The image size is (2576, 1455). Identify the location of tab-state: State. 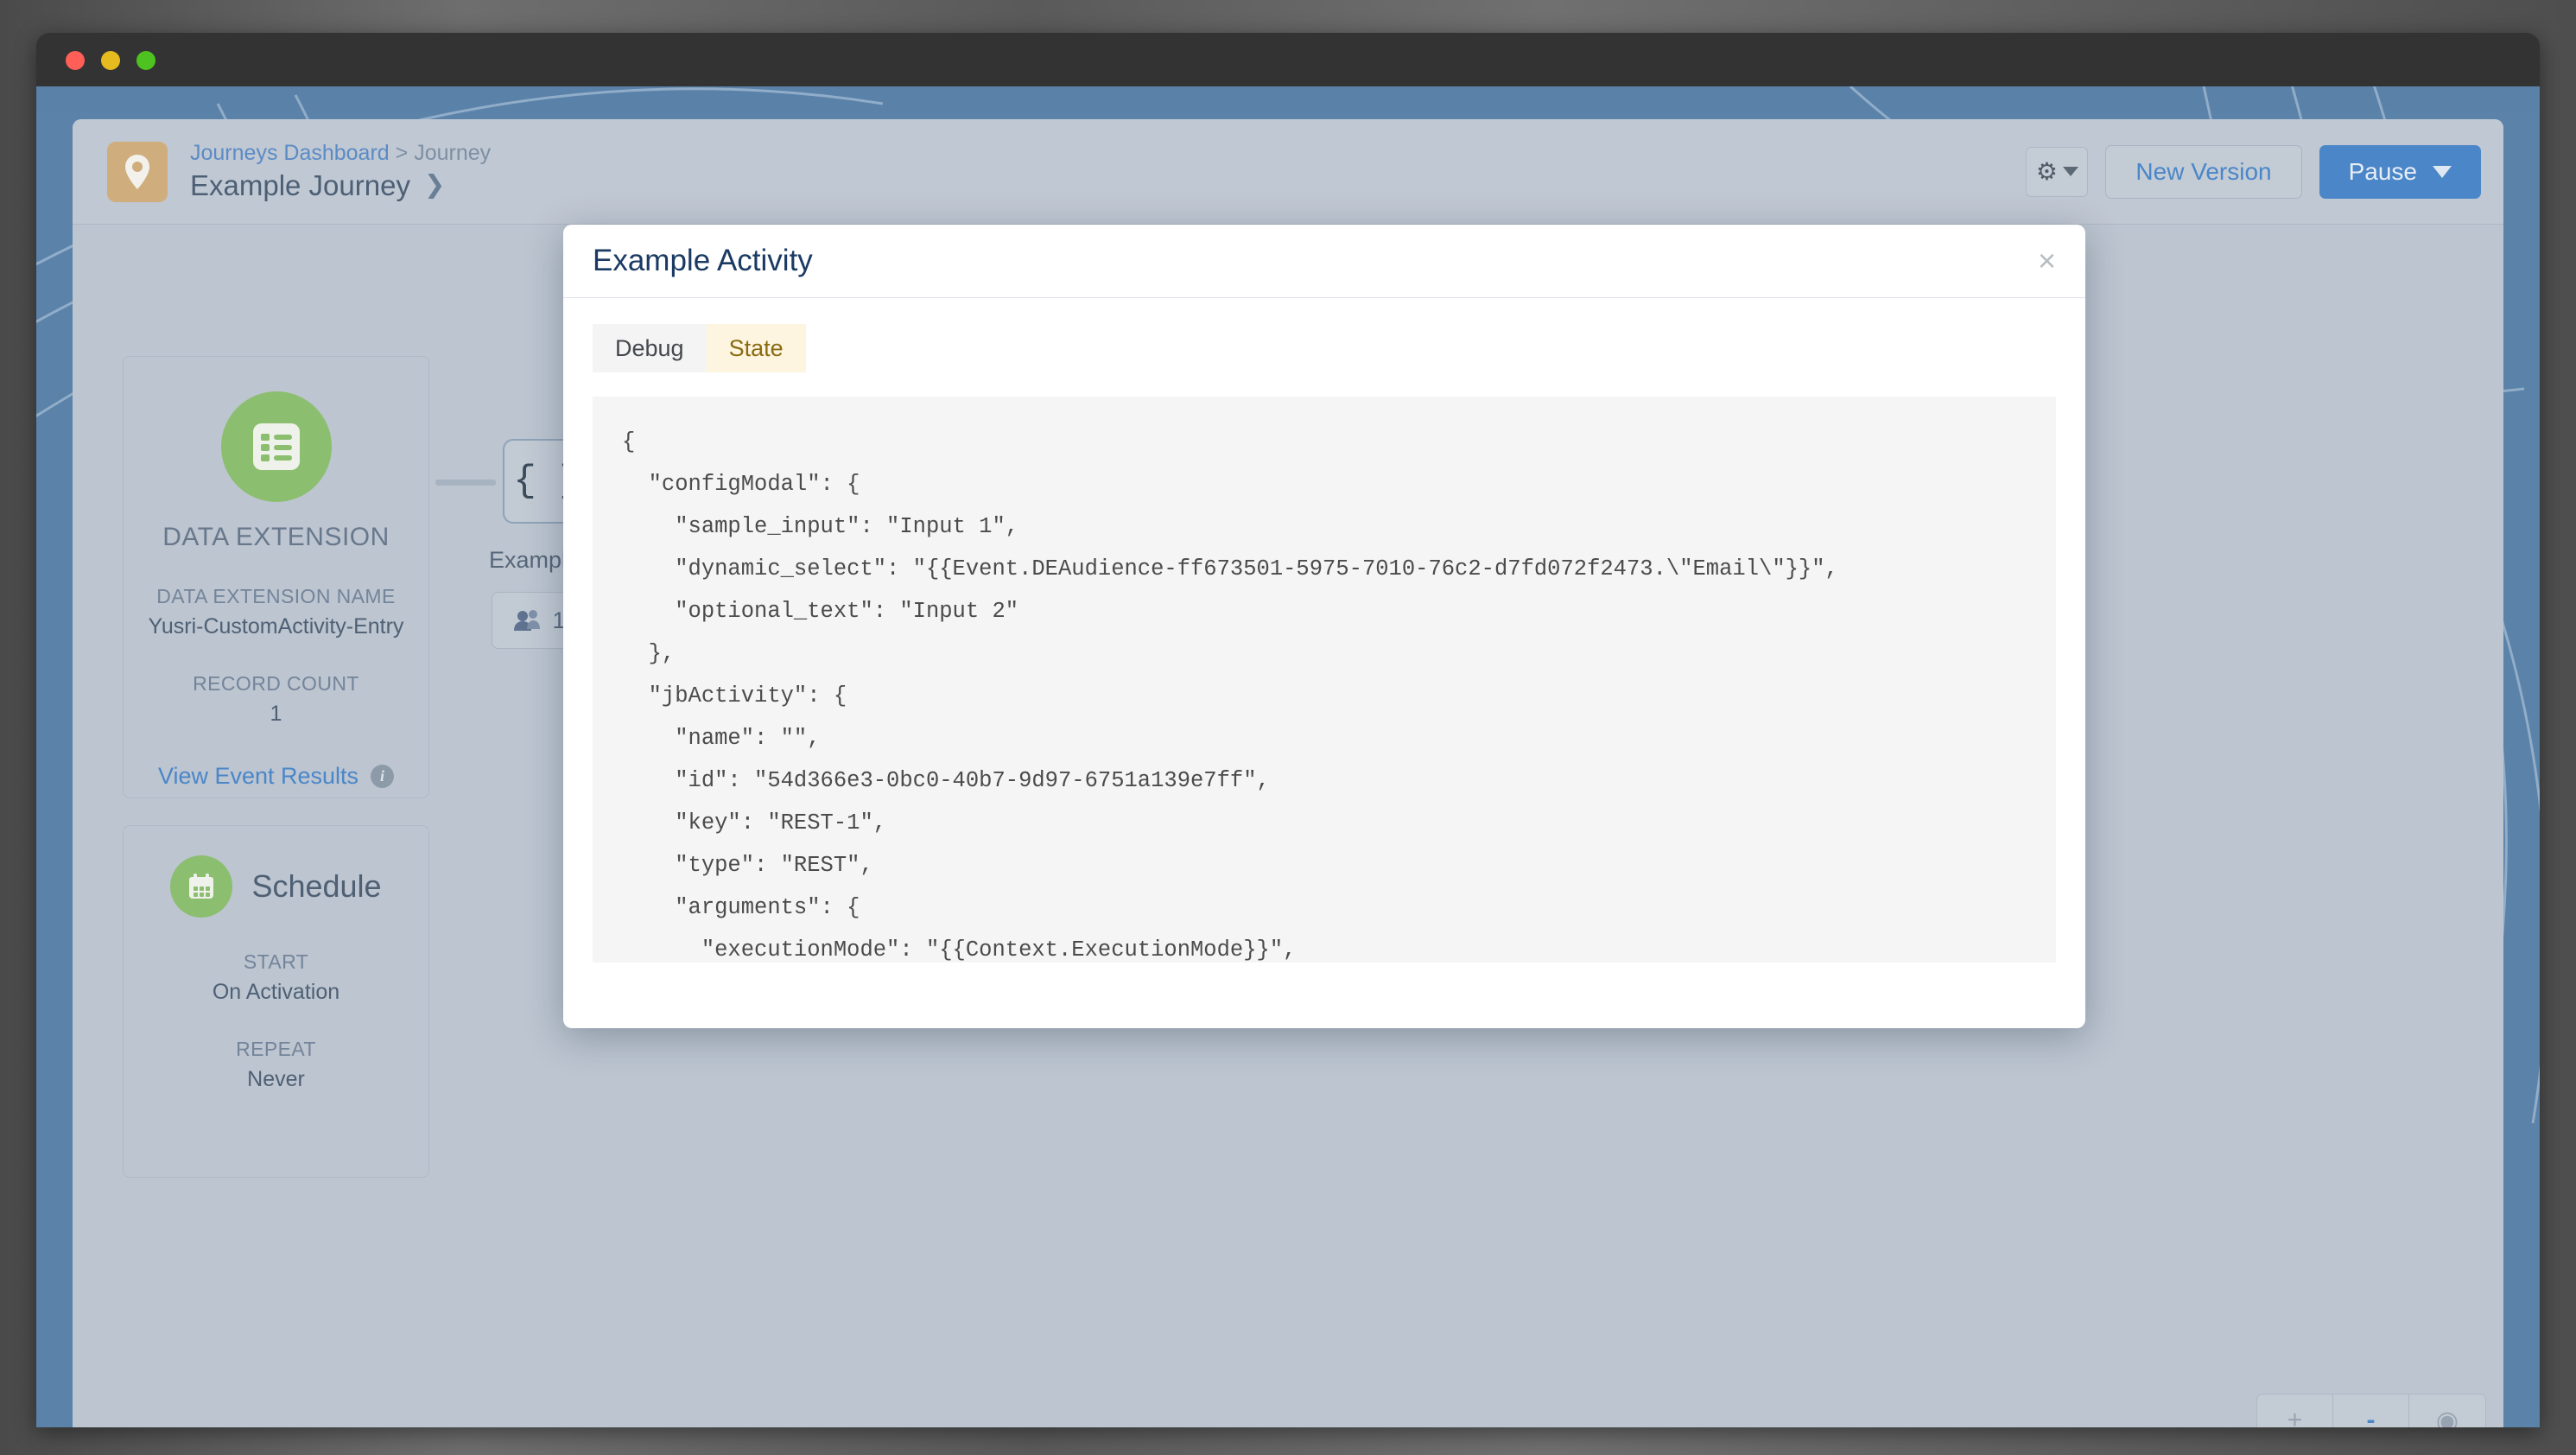
(756, 348).